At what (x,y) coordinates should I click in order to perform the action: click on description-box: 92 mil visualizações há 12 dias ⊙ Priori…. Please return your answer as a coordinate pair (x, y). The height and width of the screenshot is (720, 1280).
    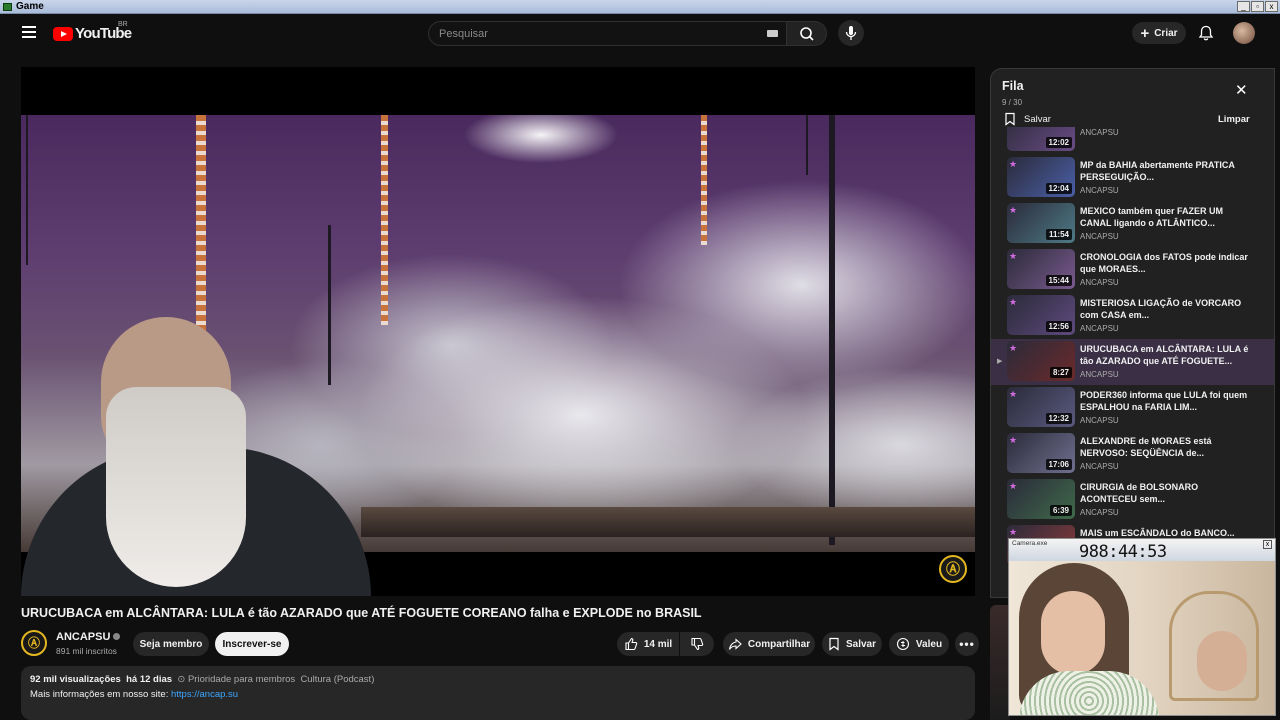
    Looking at the image, I should click on (498, 693).